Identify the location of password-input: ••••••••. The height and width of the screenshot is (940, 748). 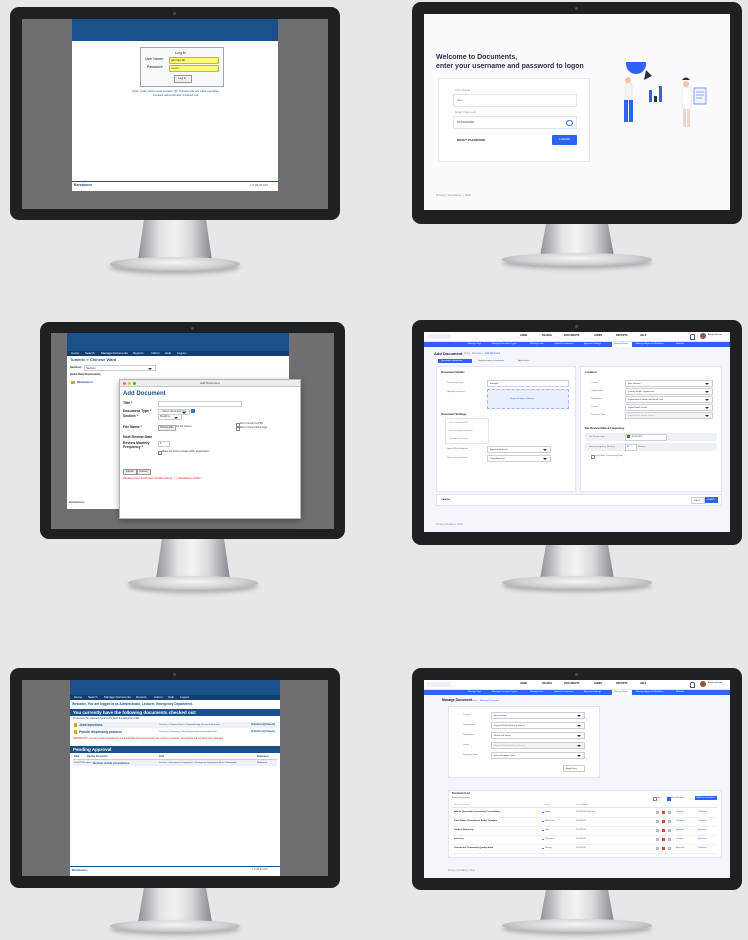
(194, 68).